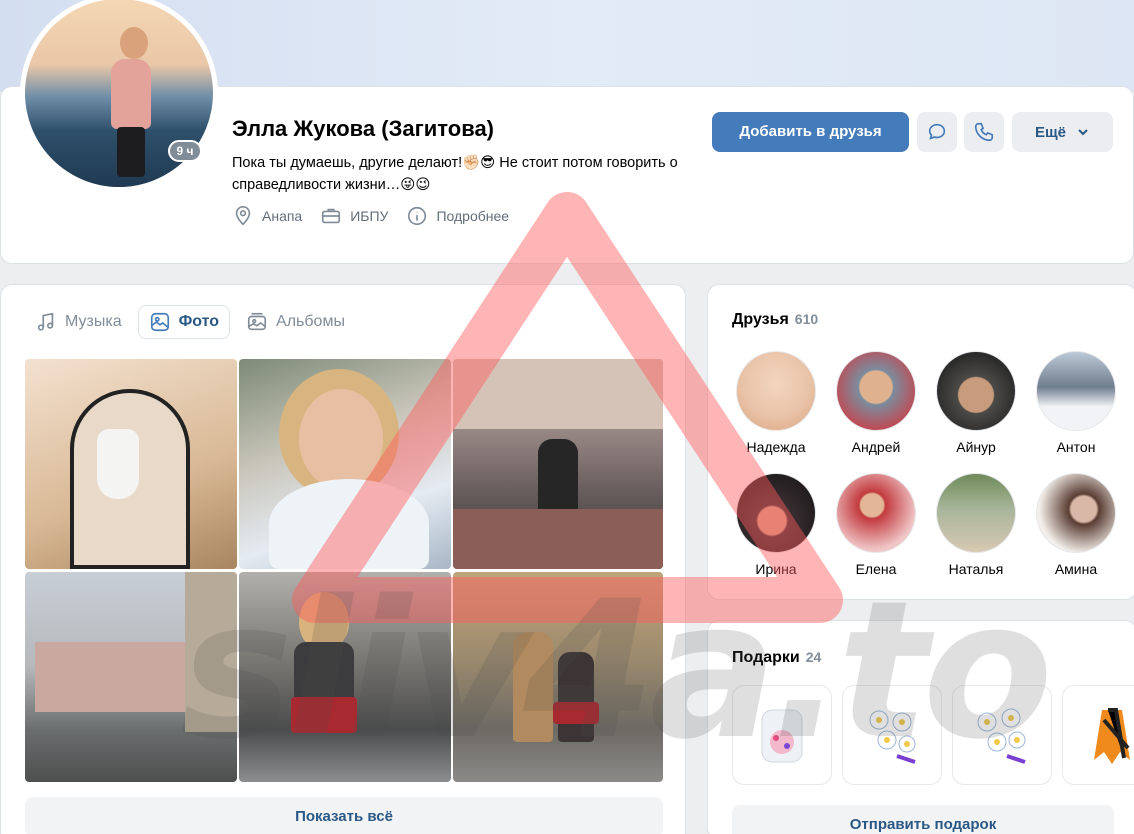 The height and width of the screenshot is (834, 1134). I want to click on friends-count: 610, so click(806, 319).